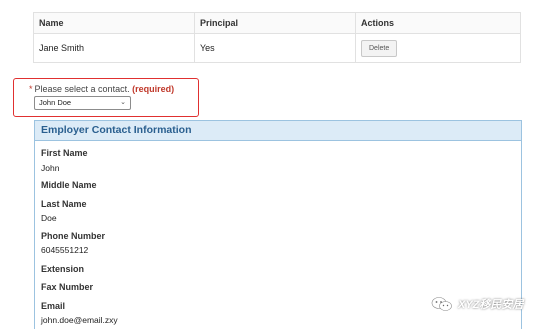 This screenshot has width=554, height=329. What do you see at coordinates (153, 89) in the screenshot?
I see `required-indicator: (required)` at bounding box center [153, 89].